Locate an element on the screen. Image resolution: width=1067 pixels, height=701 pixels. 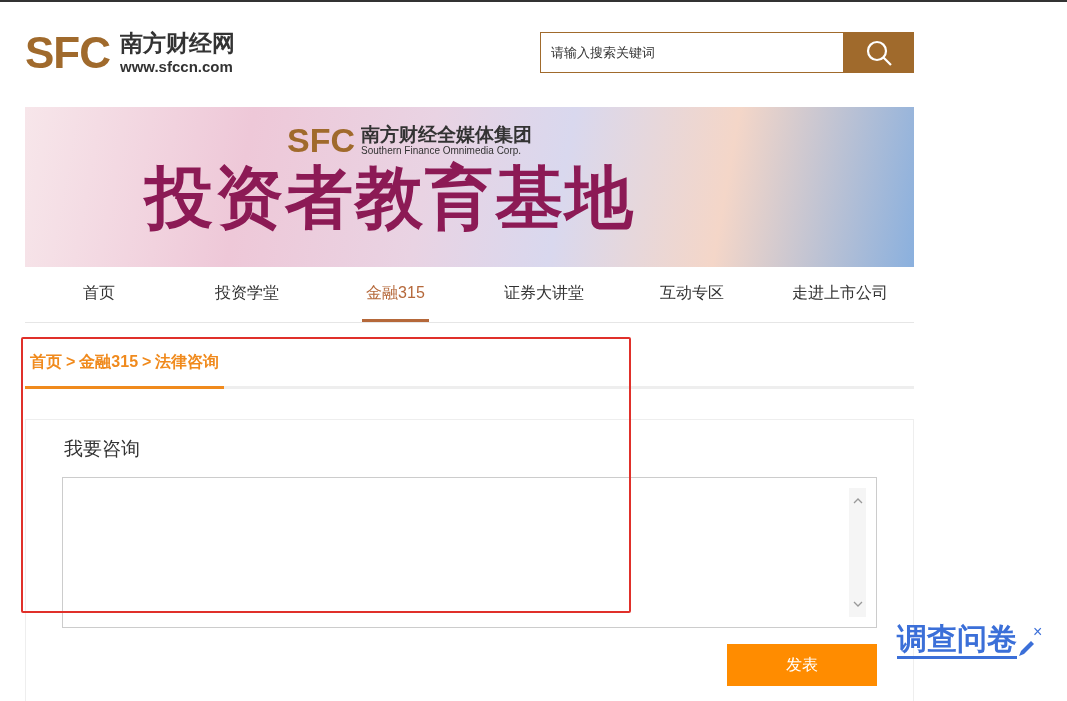
site-name: 南方财经网 is located at coordinates (177, 43).